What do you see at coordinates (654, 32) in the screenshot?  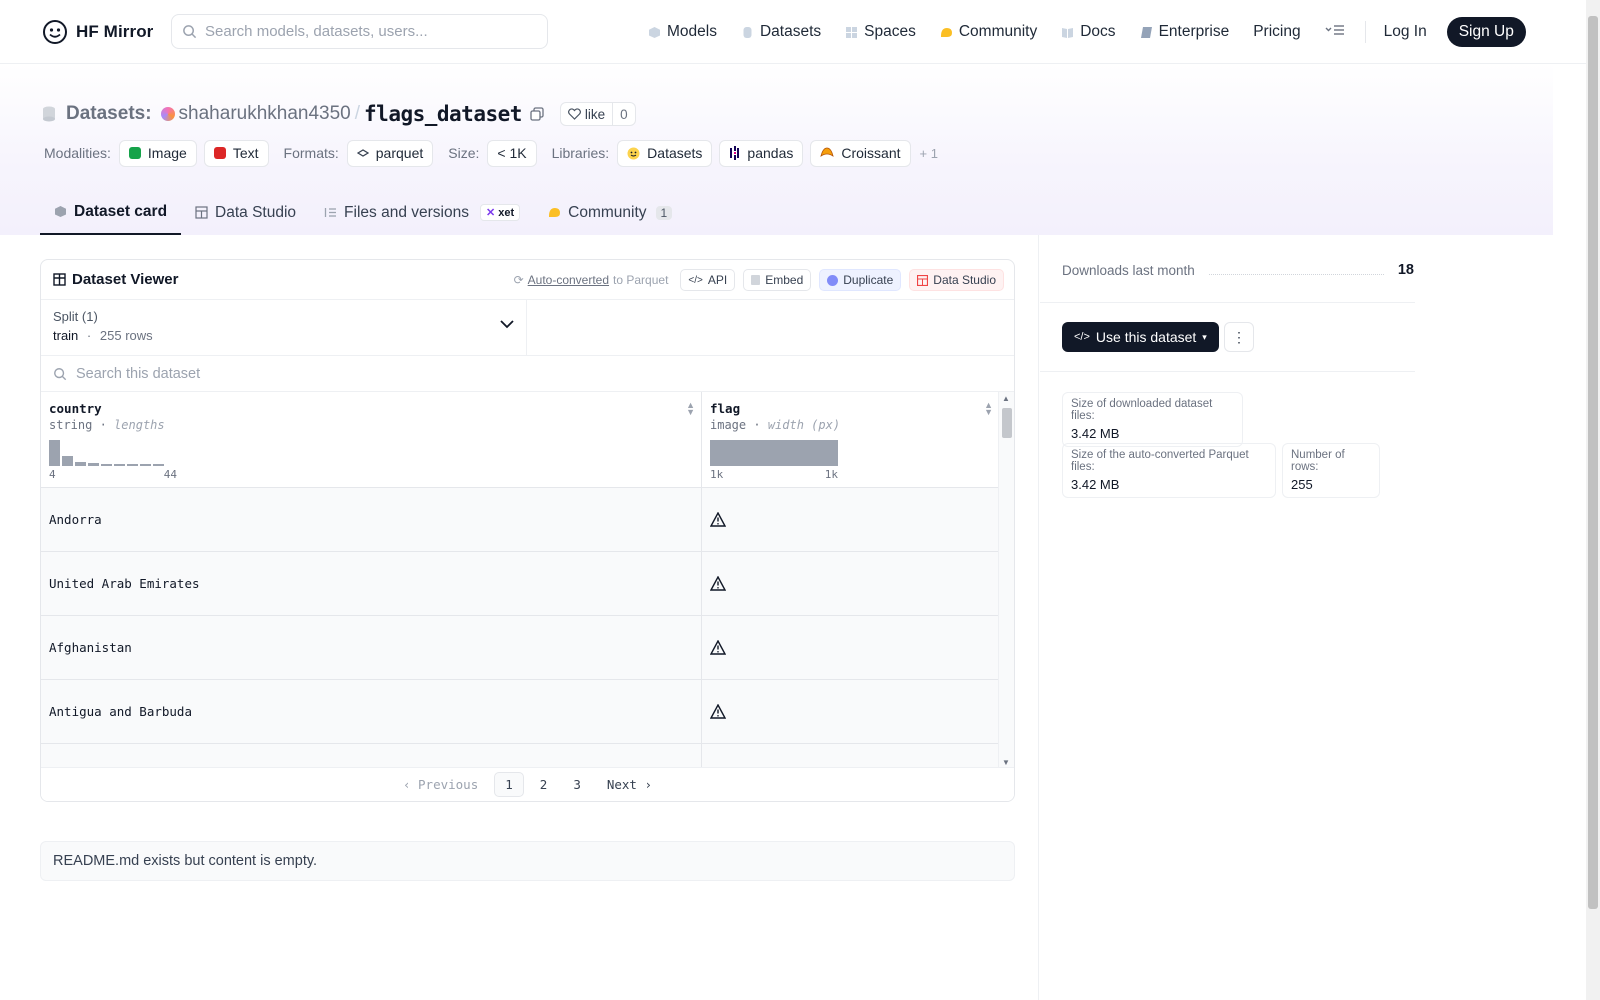 I see `cube-icon` at bounding box center [654, 32].